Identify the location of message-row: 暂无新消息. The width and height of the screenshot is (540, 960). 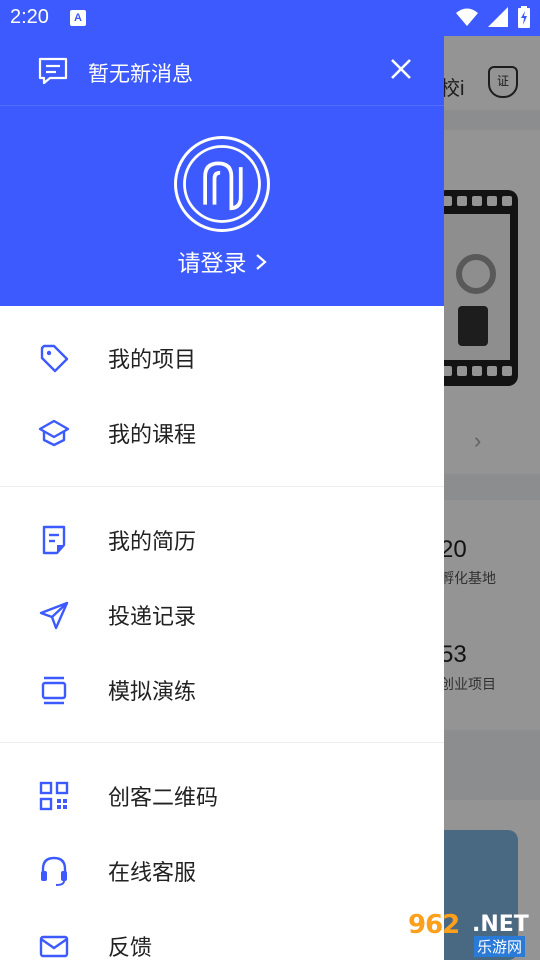
(222, 71).